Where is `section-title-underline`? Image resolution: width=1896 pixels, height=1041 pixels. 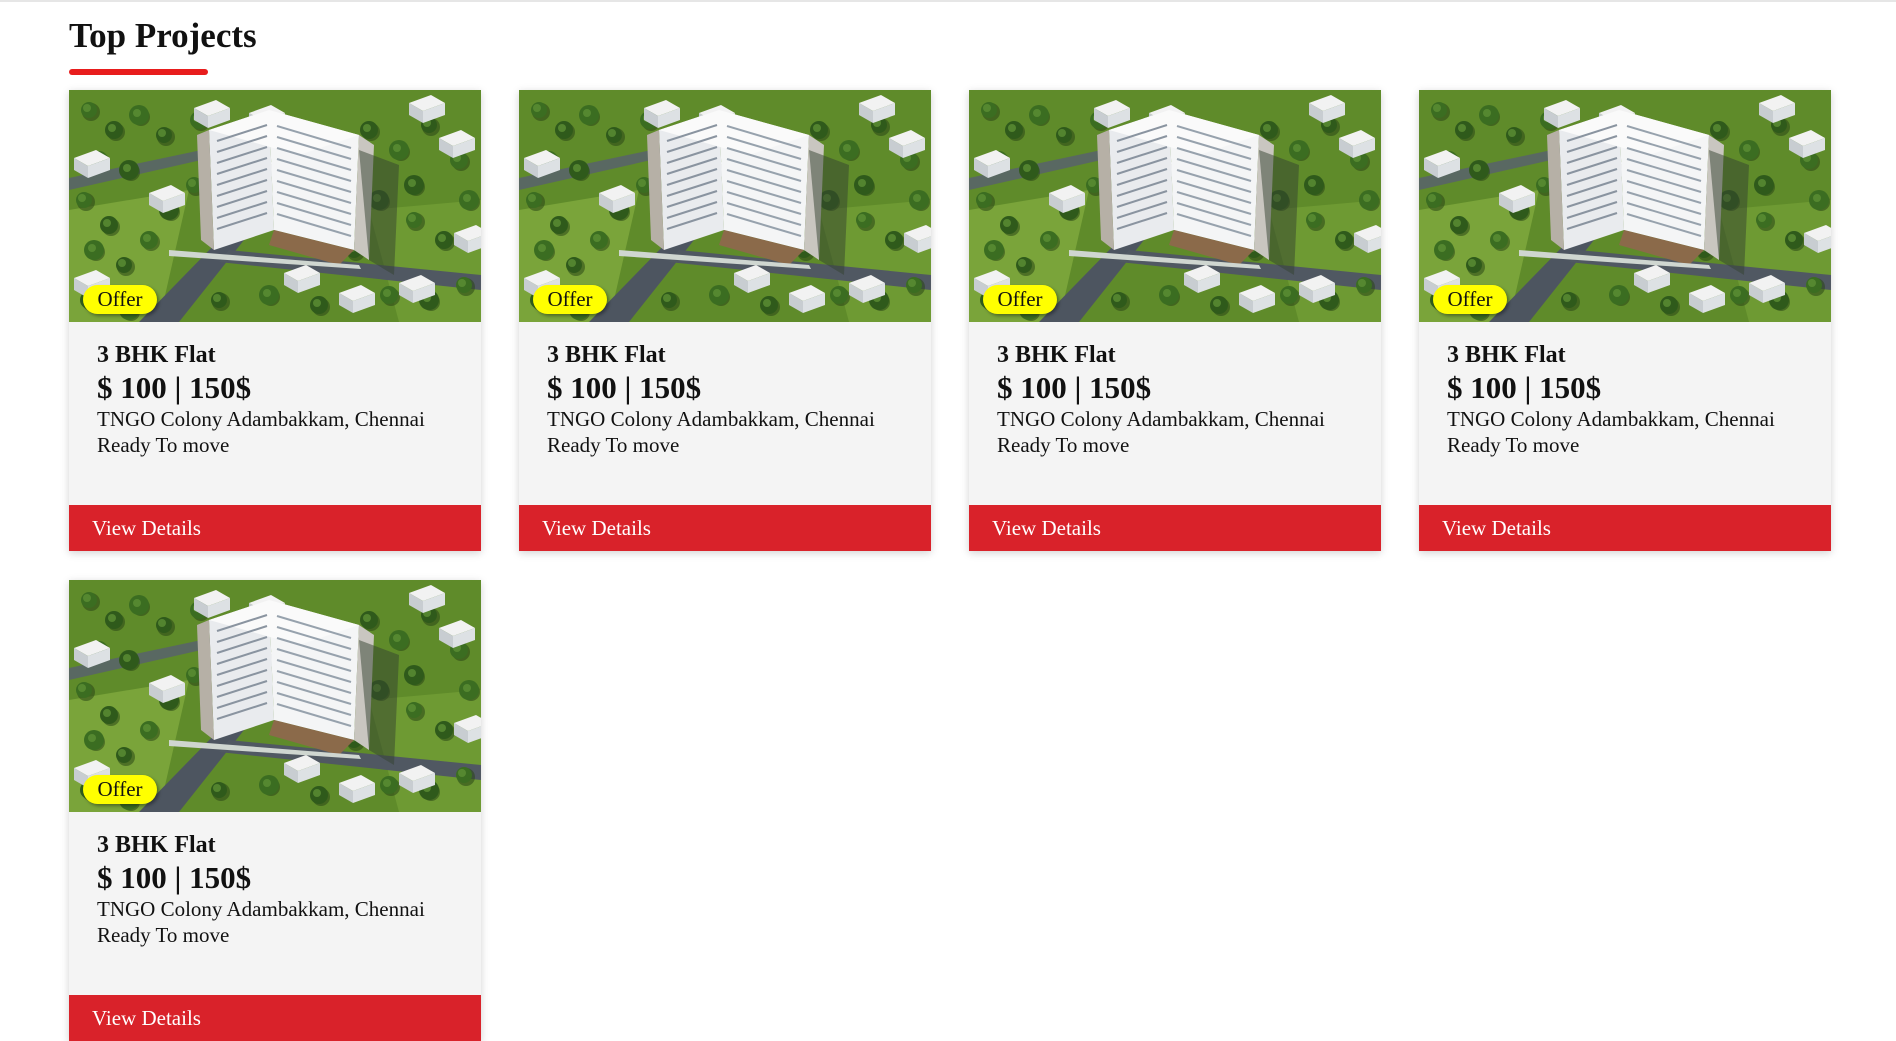 section-title-underline is located at coordinates (138, 72).